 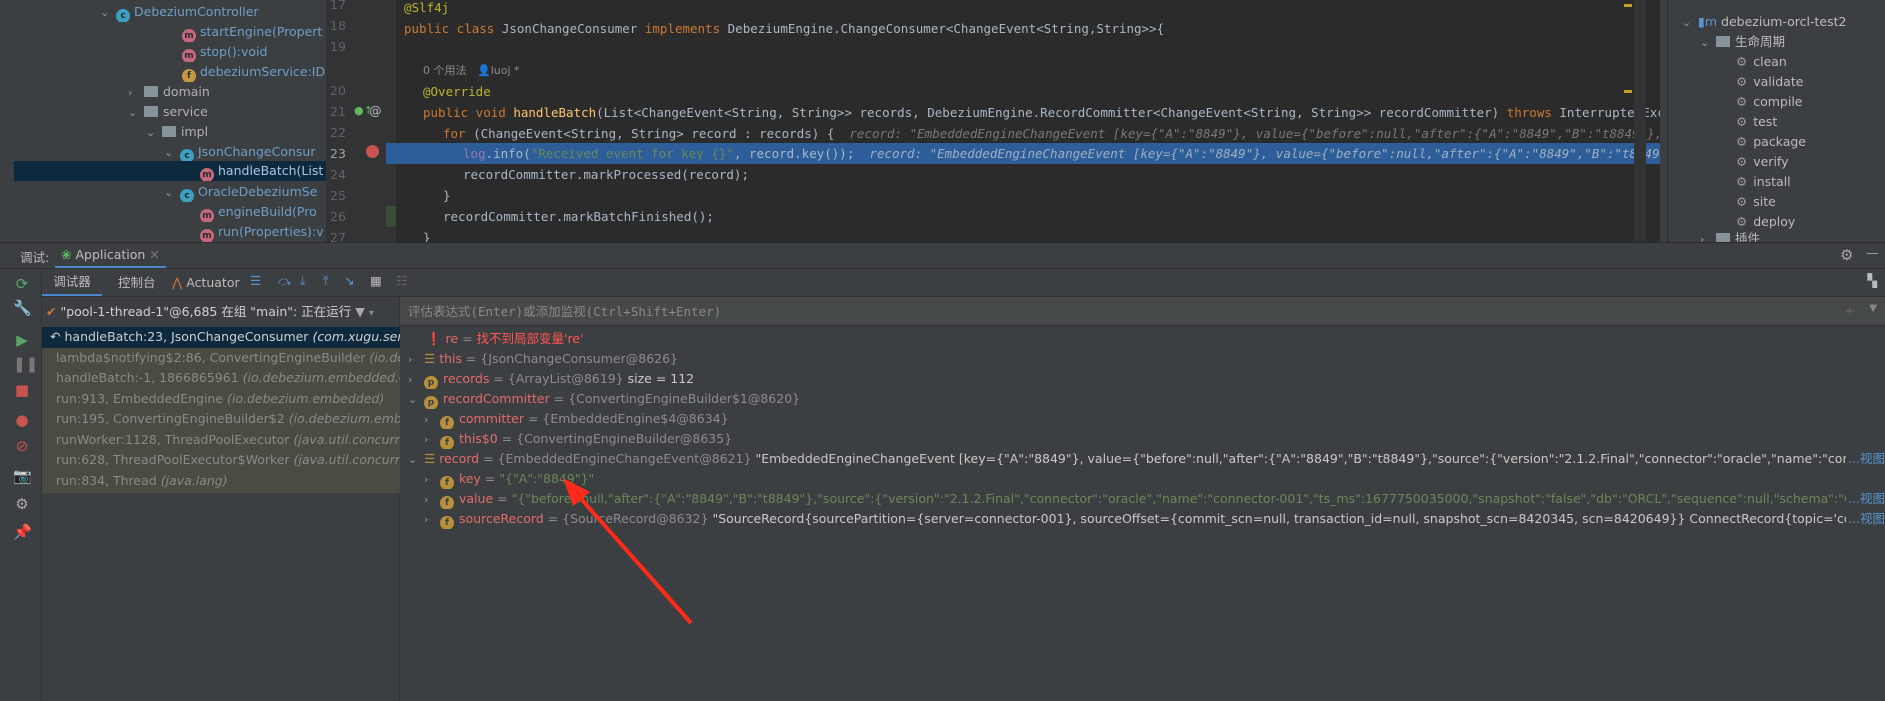 What do you see at coordinates (1730, 237) in the screenshot?
I see `maven-plugins-node: › 插件` at bounding box center [1730, 237].